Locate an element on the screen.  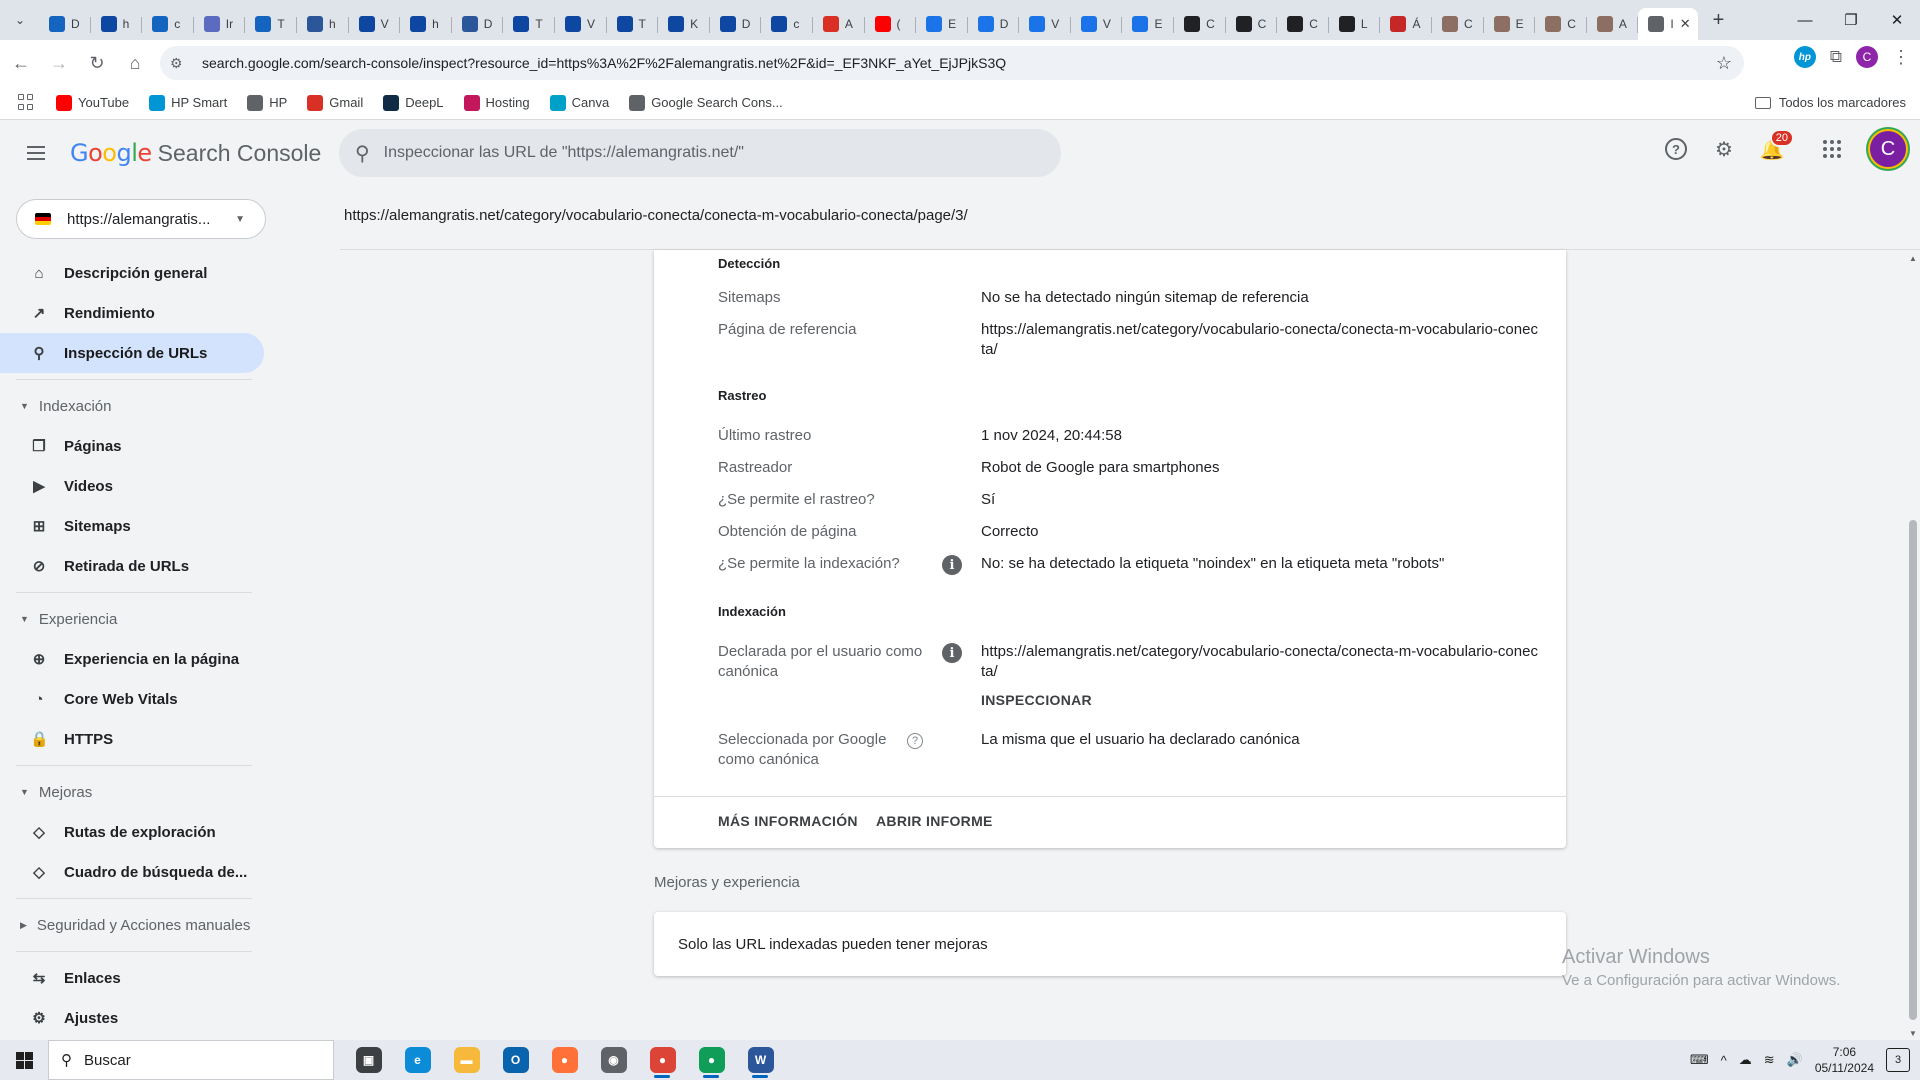
taskbar-app-chrome-profile-a: ● is located at coordinates (711, 1060).